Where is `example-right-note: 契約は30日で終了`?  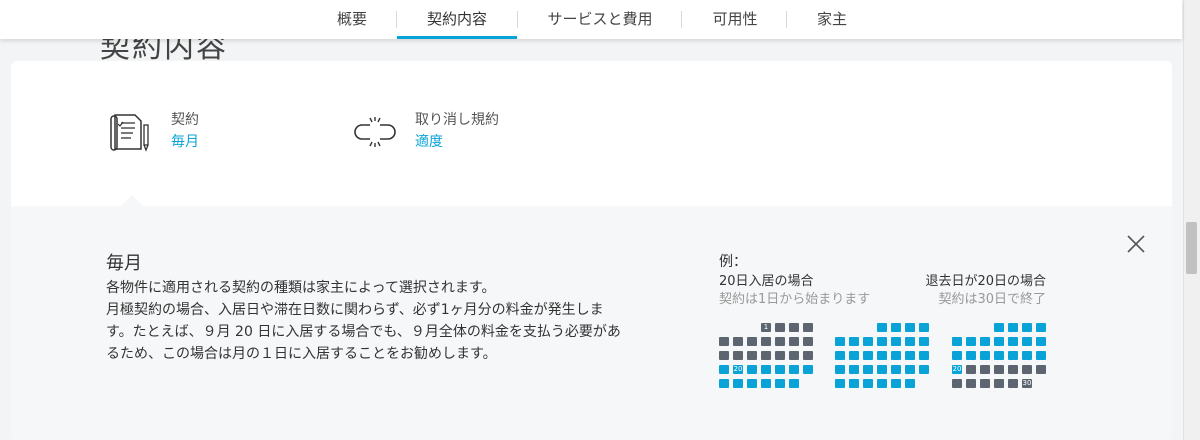
example-right-note: 契約は30日で終了 is located at coordinates (992, 299).